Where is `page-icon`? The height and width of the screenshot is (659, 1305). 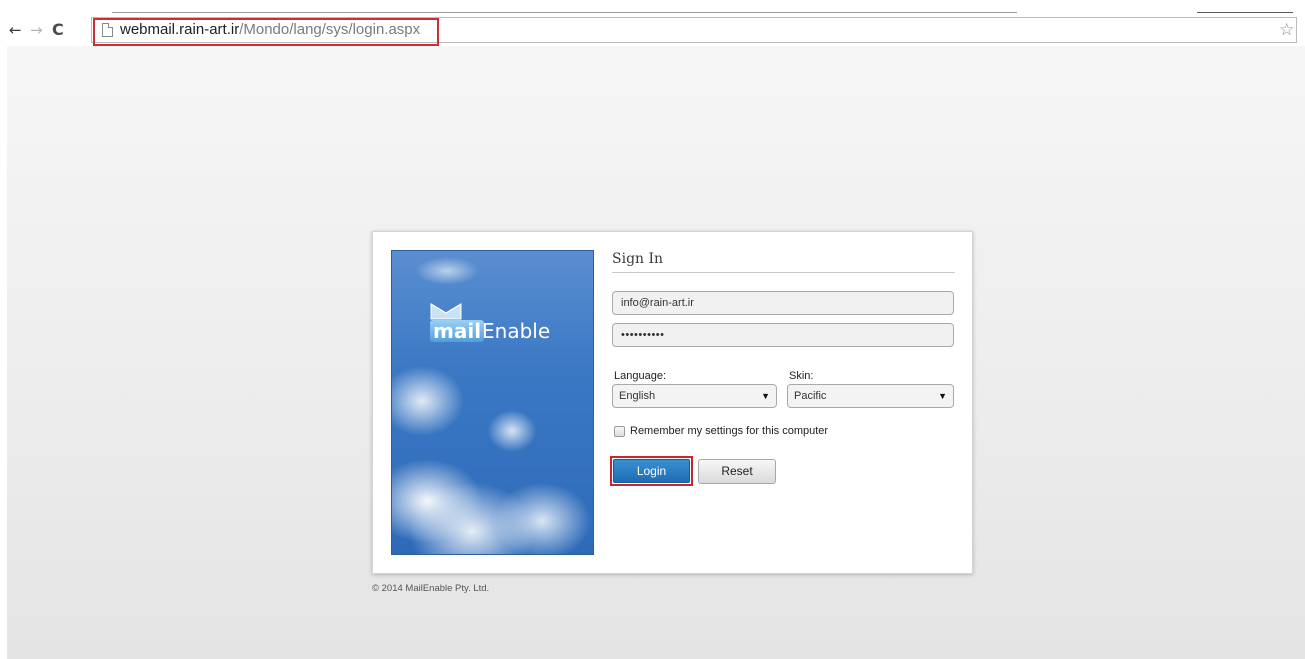
page-icon is located at coordinates (107, 30).